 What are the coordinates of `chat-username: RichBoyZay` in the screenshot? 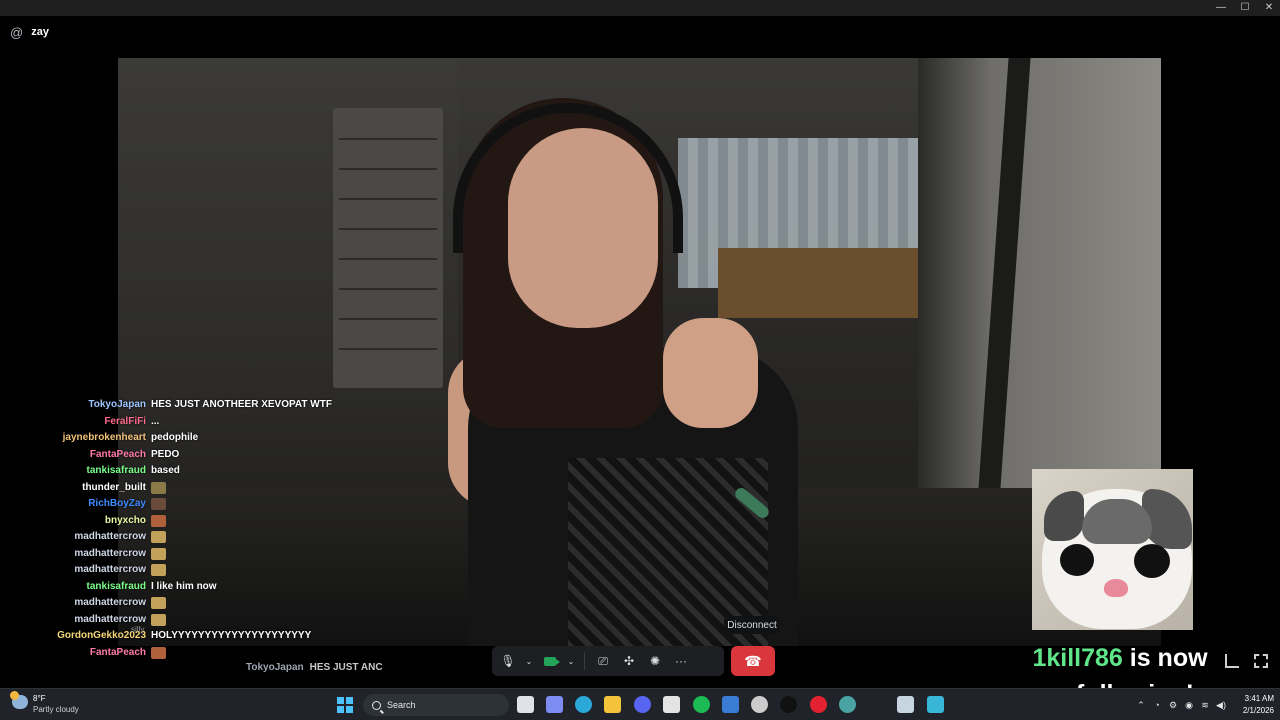 It's located at (117, 504).